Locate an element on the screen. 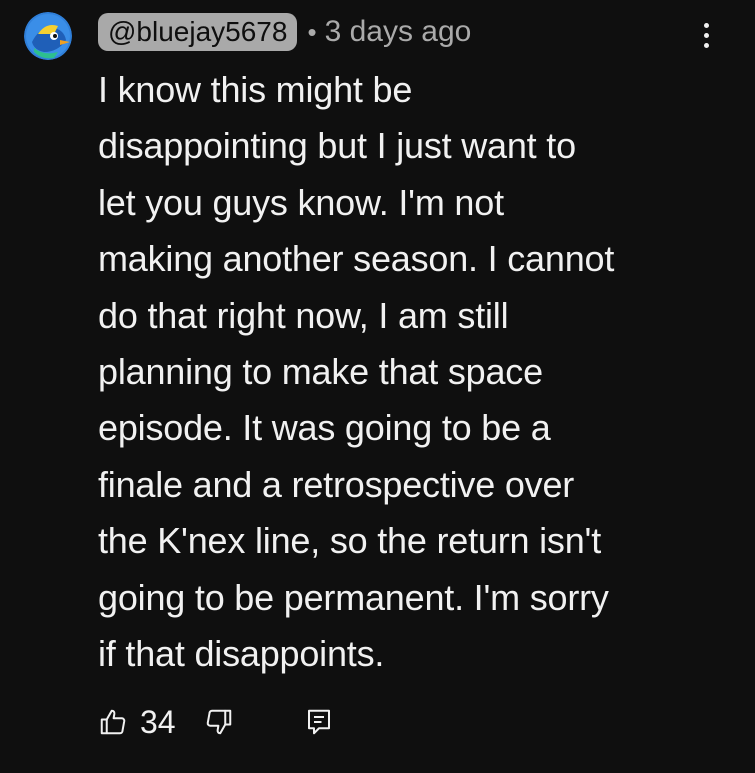 The width and height of the screenshot is (755, 773). dislike-button is located at coordinates (219, 722).